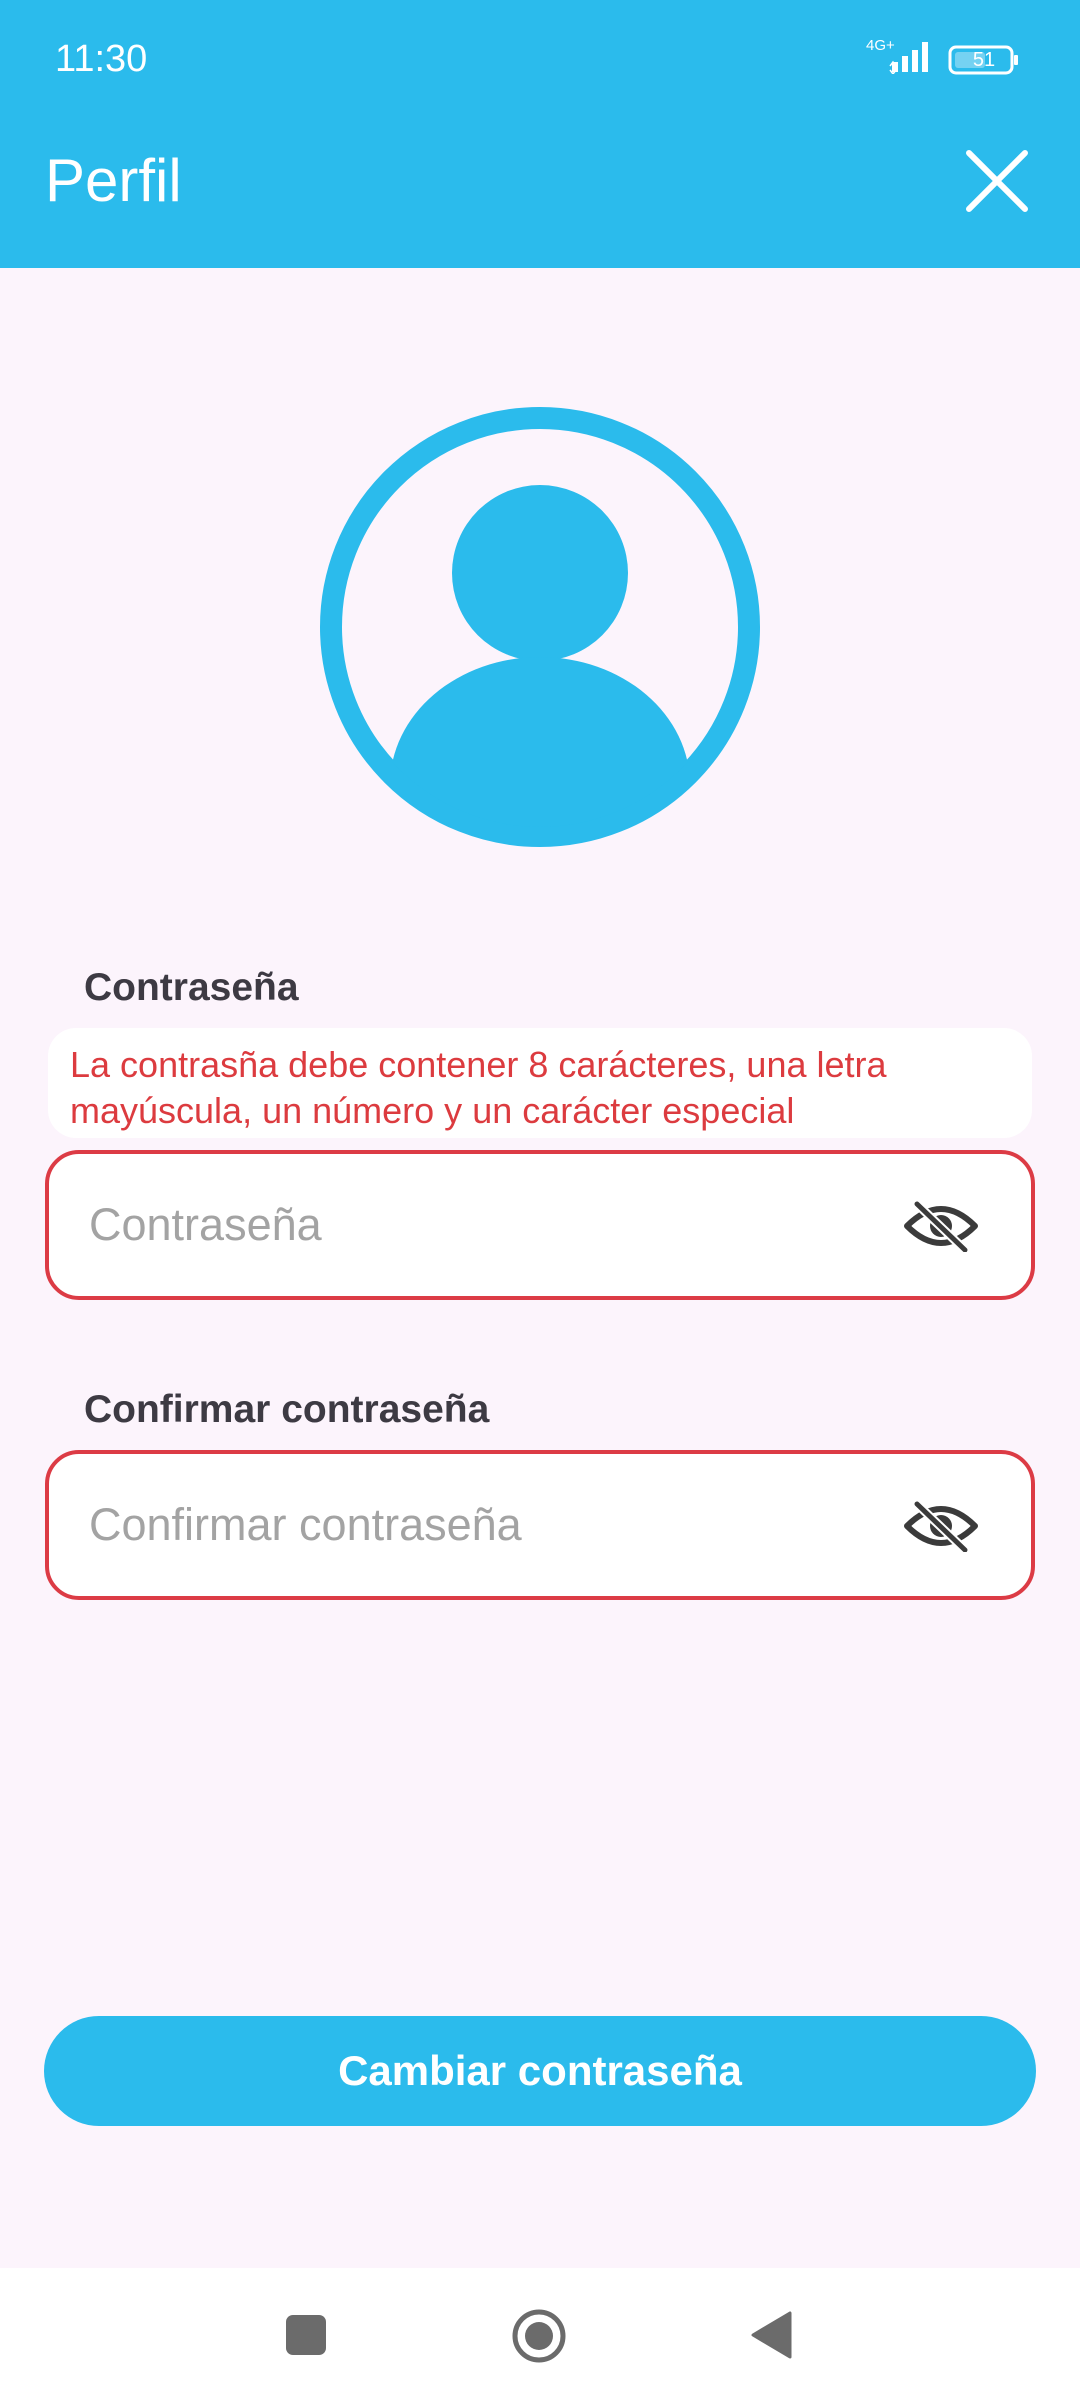  What do you see at coordinates (540, 134) in the screenshot?
I see `app-bar: 11:30 4G+ 51 Perfil` at bounding box center [540, 134].